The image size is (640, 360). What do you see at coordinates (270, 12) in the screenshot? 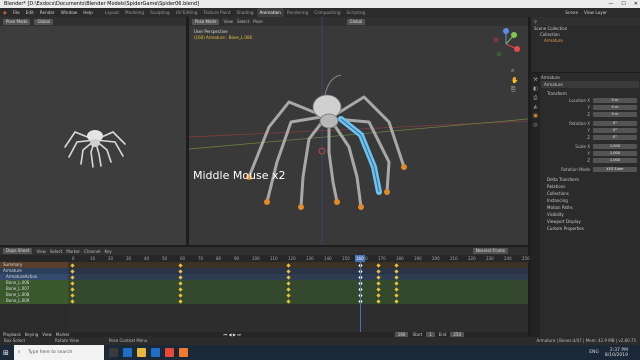
I see `tab-animation: Animation` at bounding box center [270, 12].